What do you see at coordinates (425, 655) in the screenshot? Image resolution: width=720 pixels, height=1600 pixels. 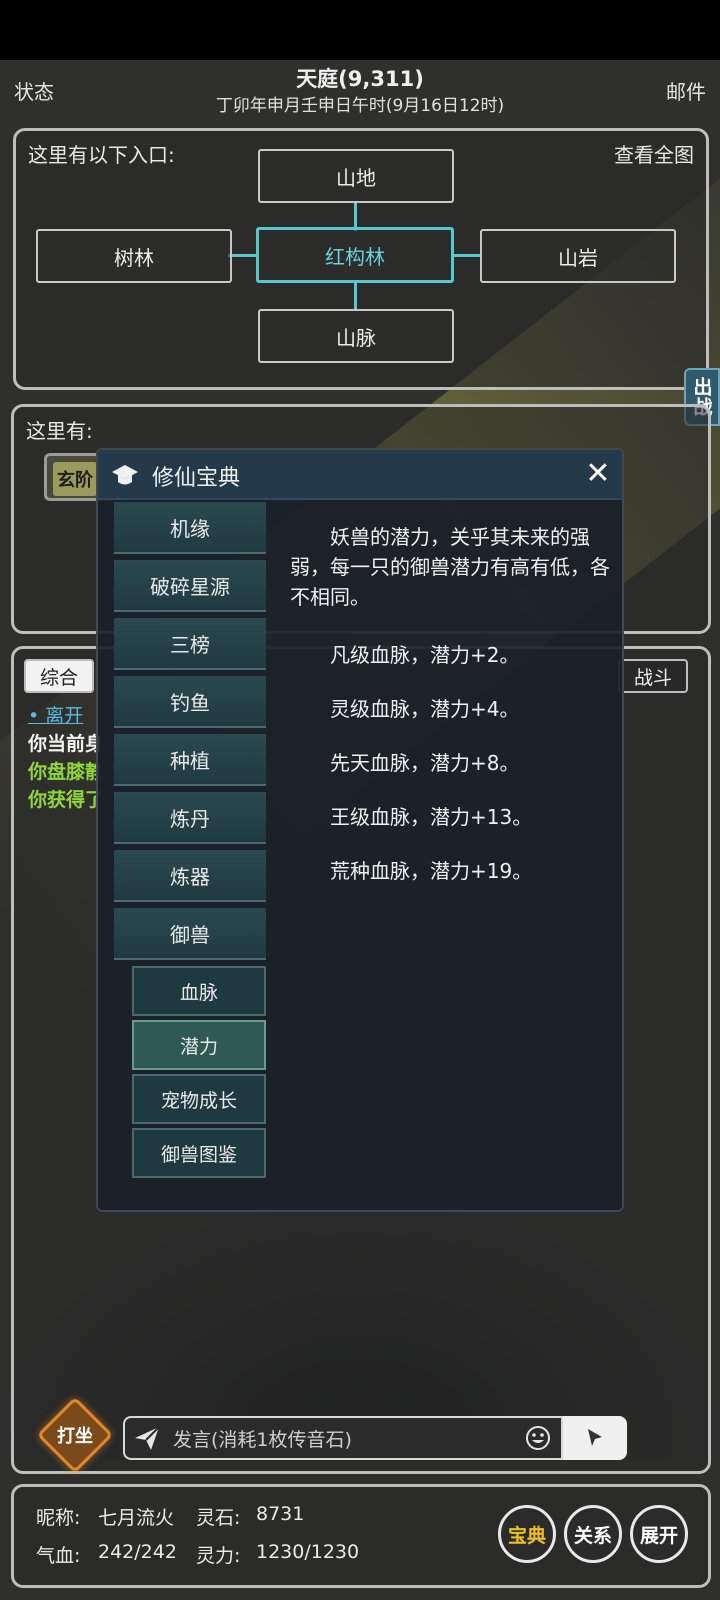 I see `content-row: 凡级血脉，潜力+2。` at bounding box center [425, 655].